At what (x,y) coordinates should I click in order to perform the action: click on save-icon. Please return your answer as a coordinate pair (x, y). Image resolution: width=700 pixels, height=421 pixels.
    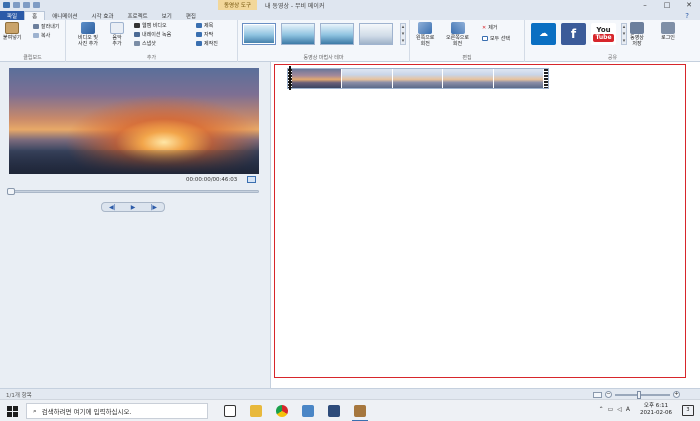
    Looking at the image, I should click on (16, 5).